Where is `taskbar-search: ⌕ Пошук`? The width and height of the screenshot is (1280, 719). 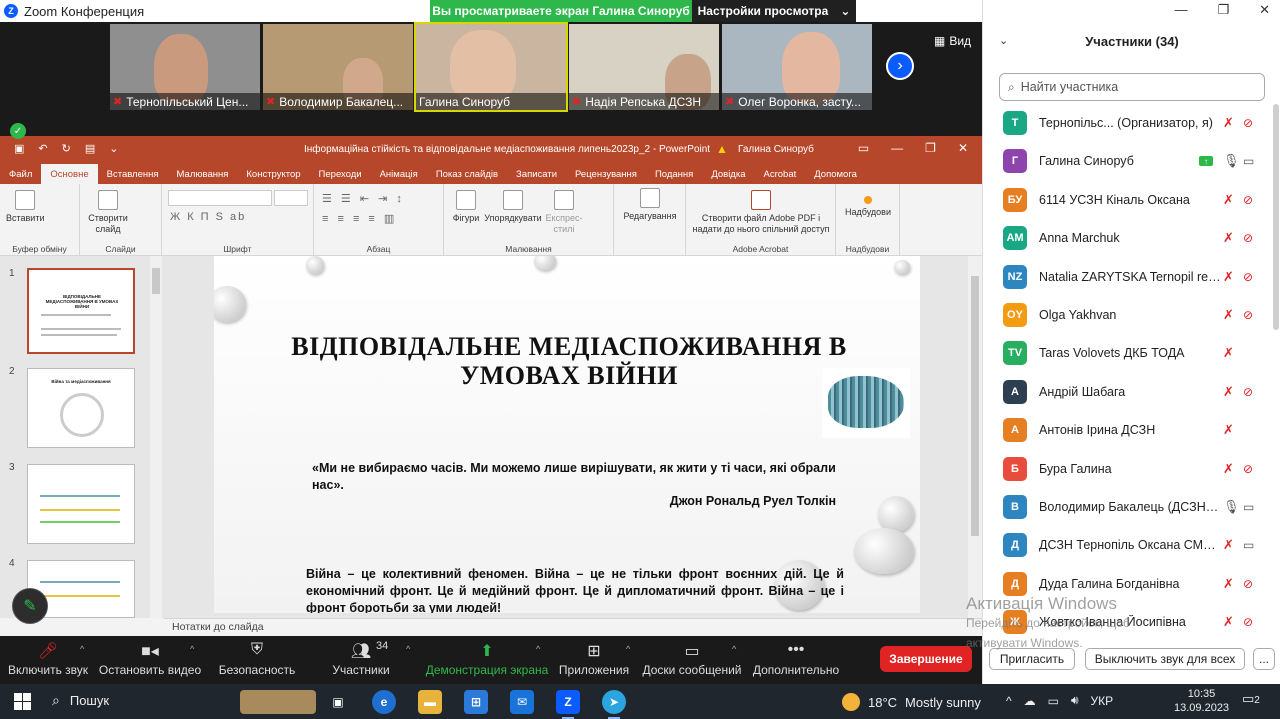 taskbar-search: ⌕ Пошук is located at coordinates (80, 700).